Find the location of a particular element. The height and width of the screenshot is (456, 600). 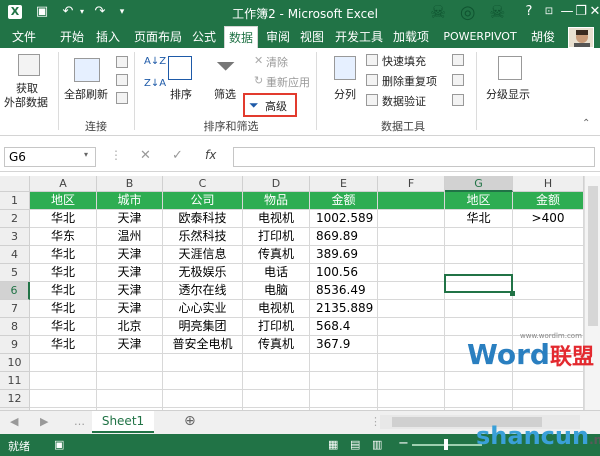

column-header-e: E is located at coordinates (344, 184).